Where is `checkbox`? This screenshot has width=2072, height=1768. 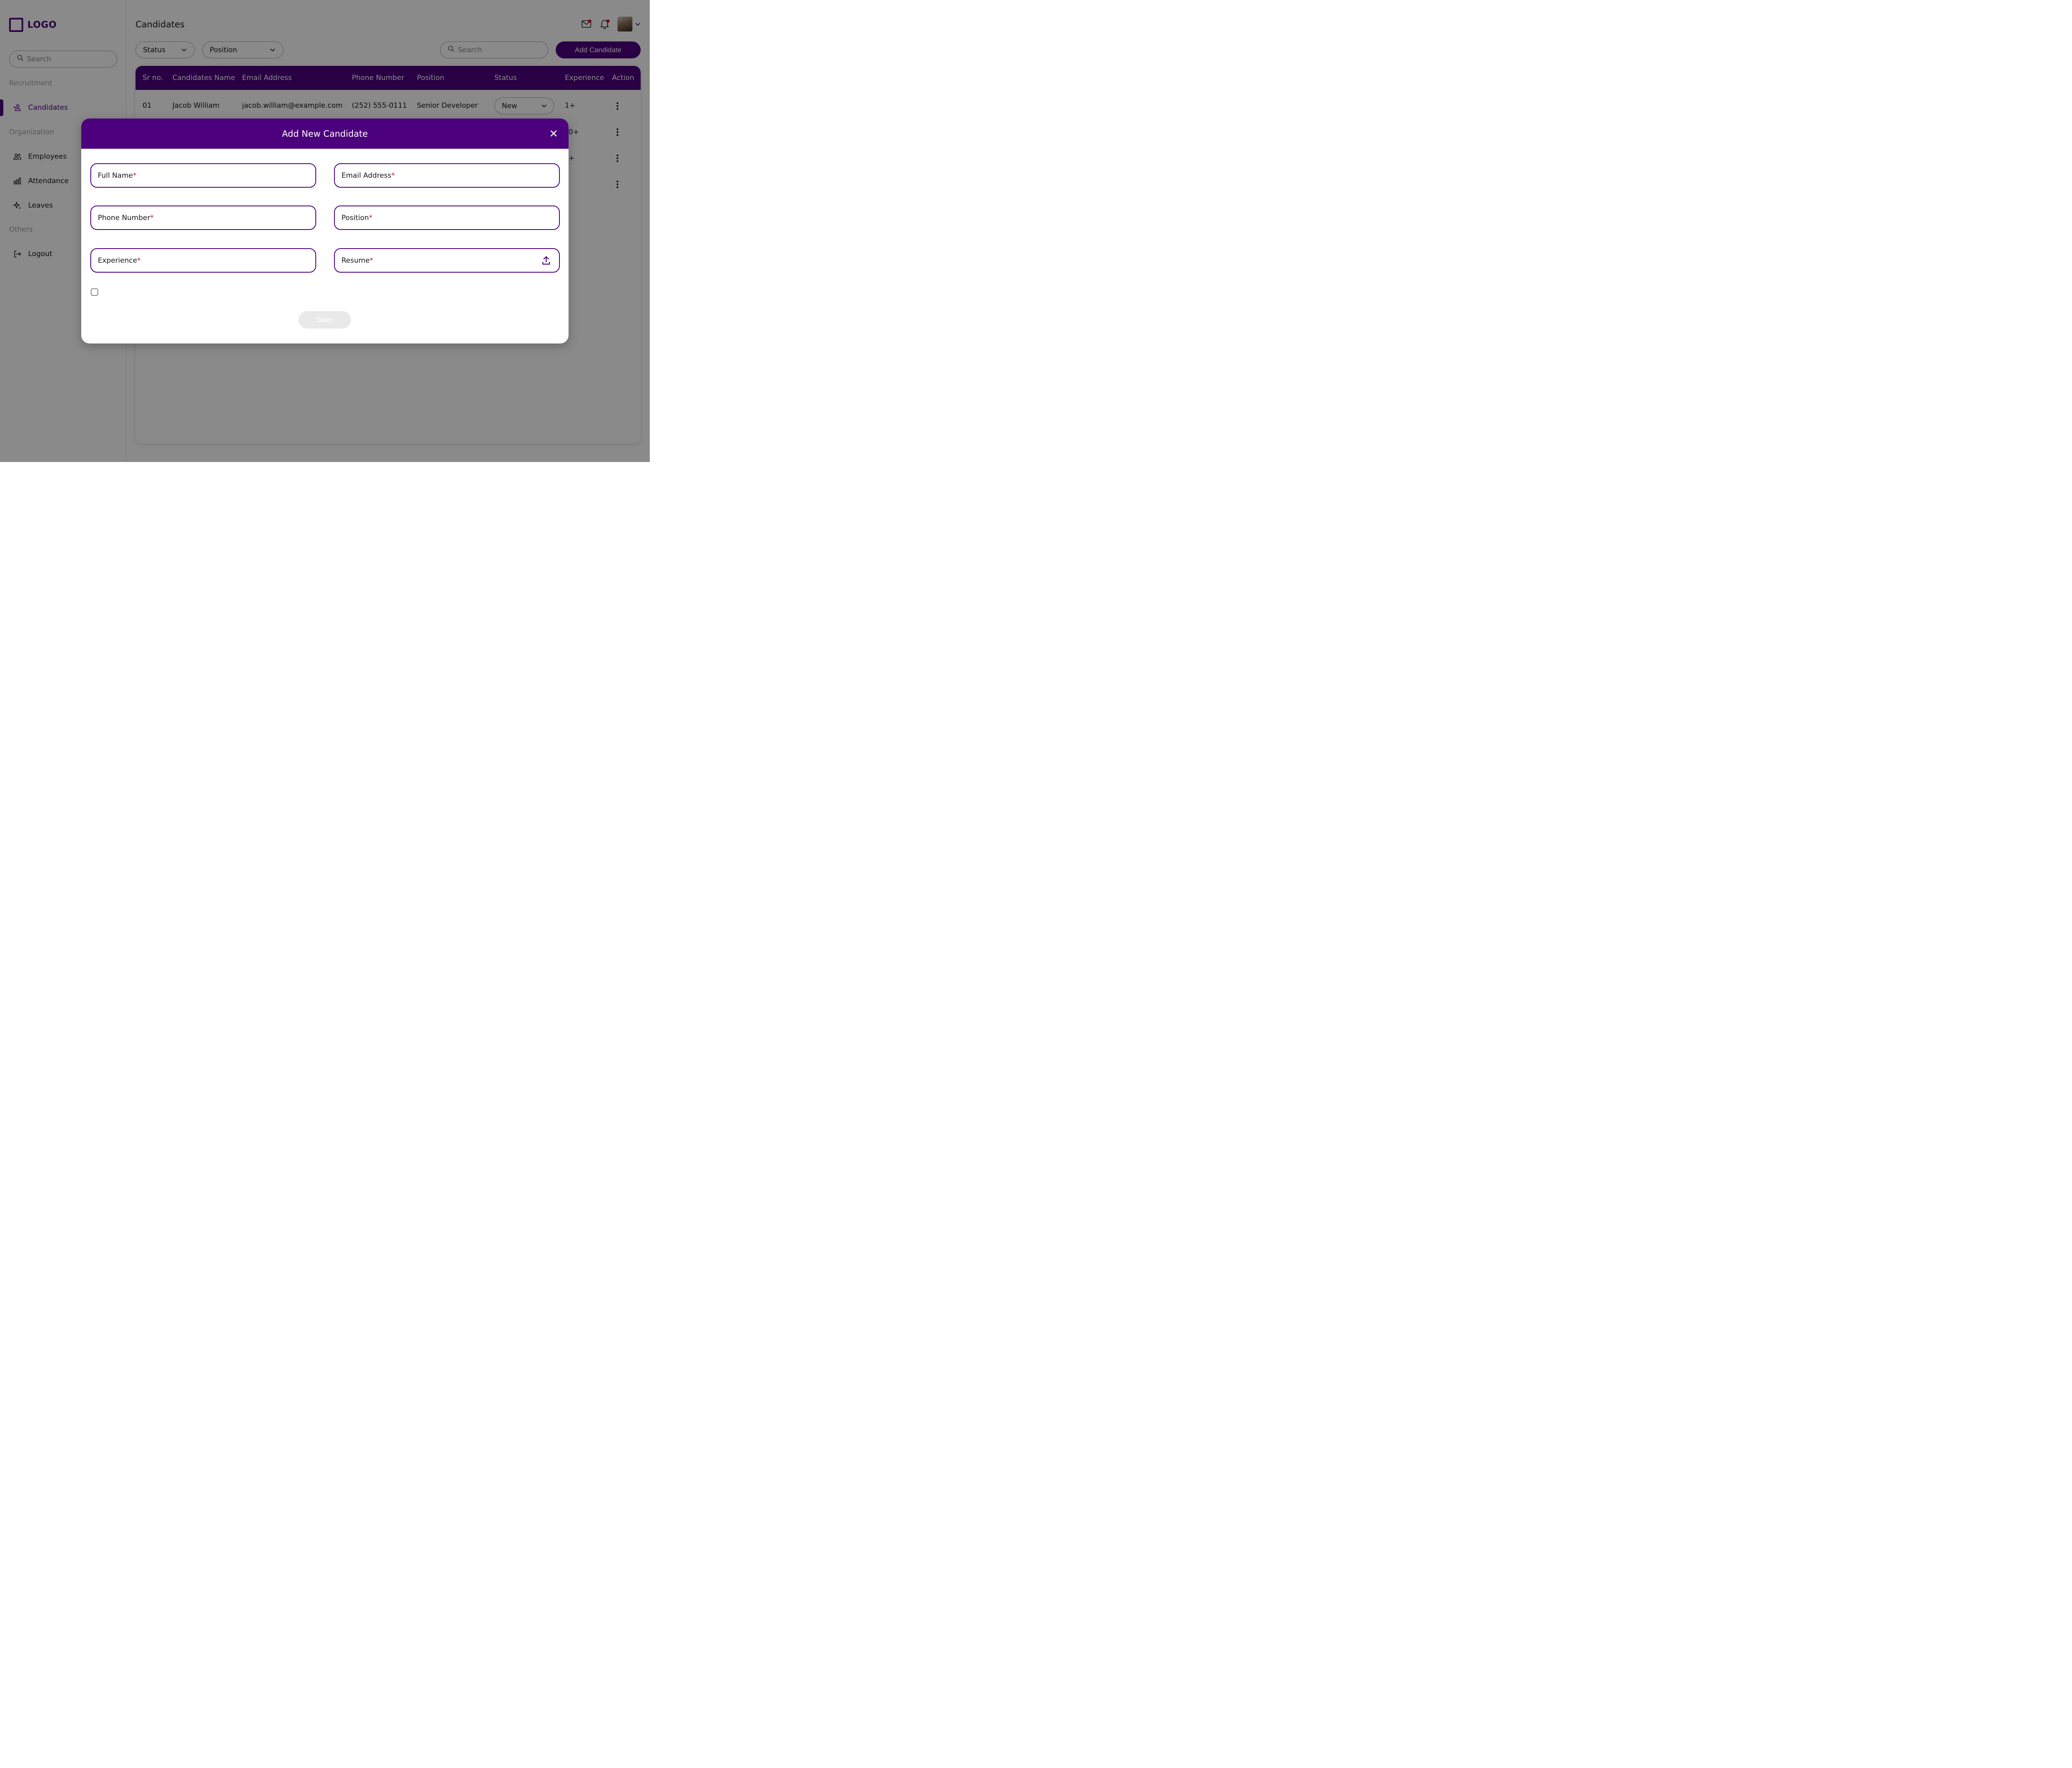 checkbox is located at coordinates (94, 292).